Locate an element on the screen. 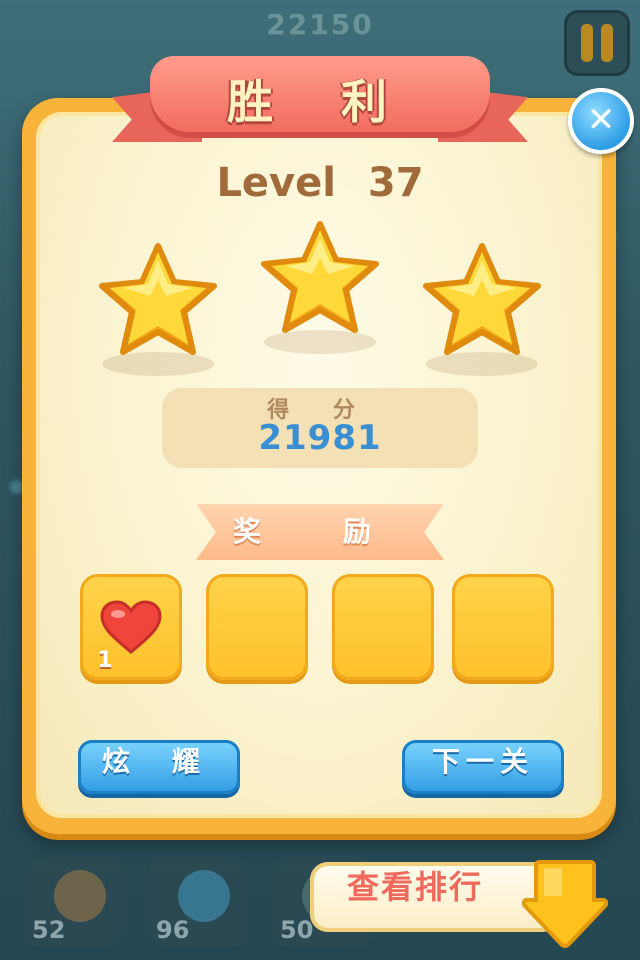 This screenshot has width=640, height=960. hammer-icon is located at coordinates (80, 896).